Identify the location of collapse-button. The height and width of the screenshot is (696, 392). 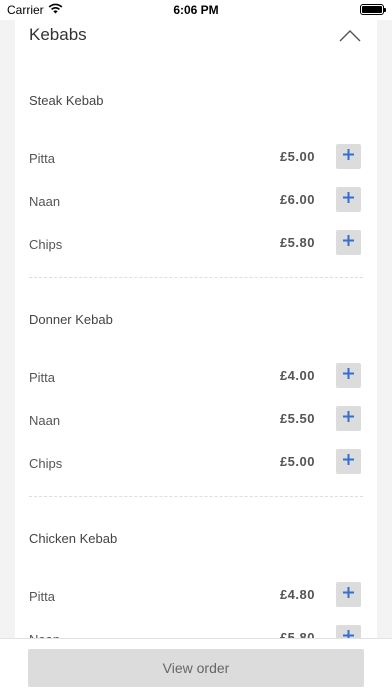
(350, 38).